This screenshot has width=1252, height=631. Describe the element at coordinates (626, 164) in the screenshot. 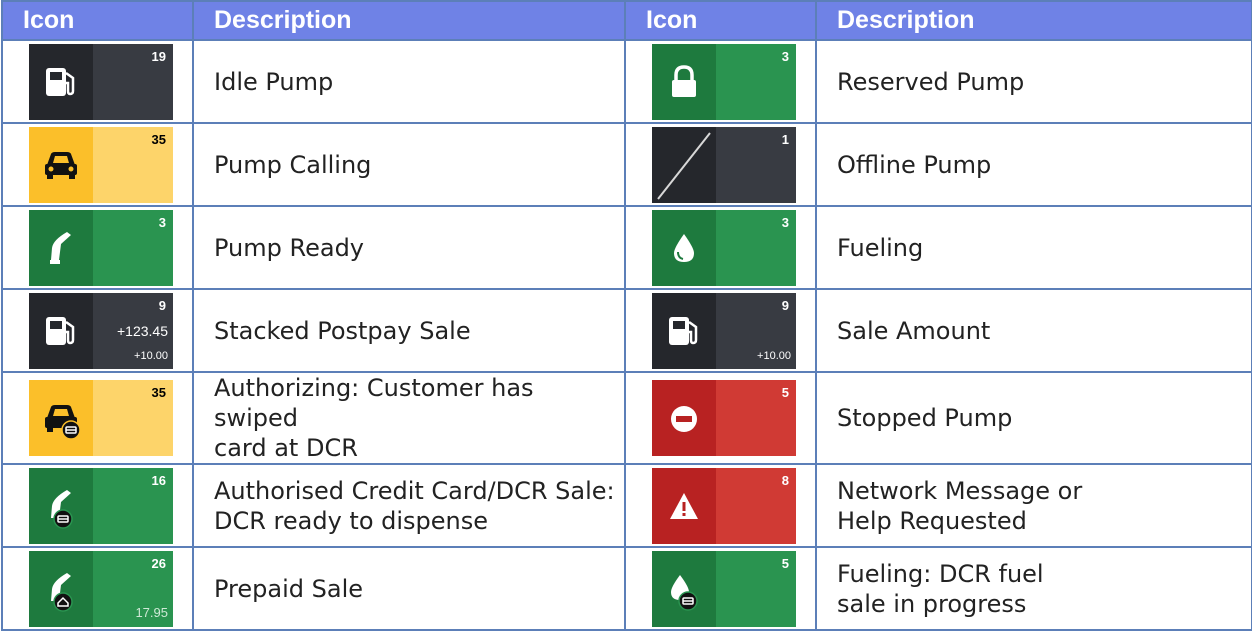

I see `table-row: 35 Pump Calling 1 Offline Pump` at that location.